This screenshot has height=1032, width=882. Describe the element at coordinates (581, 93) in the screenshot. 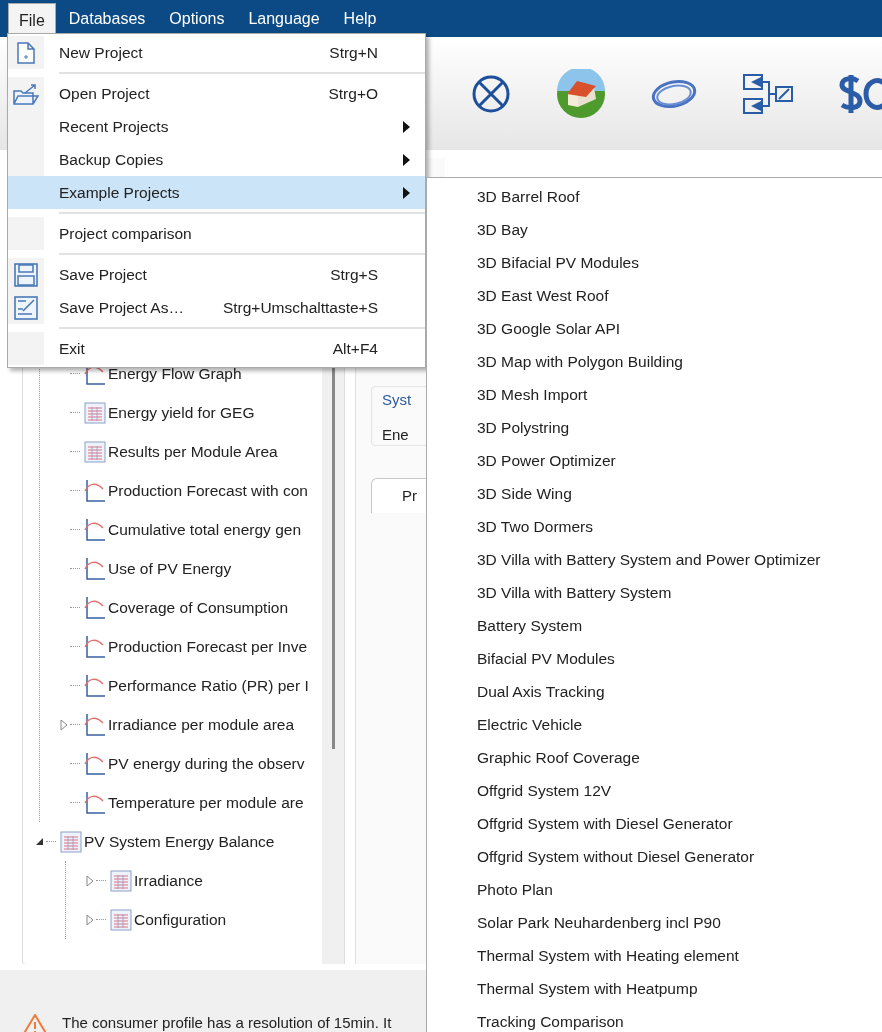

I see `house-icon` at that location.